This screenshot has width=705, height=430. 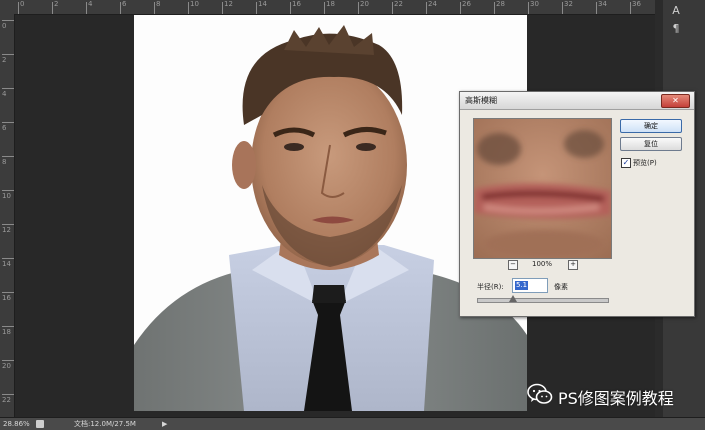 What do you see at coordinates (626, 163) in the screenshot?
I see `preview-checkbox: ✓` at bounding box center [626, 163].